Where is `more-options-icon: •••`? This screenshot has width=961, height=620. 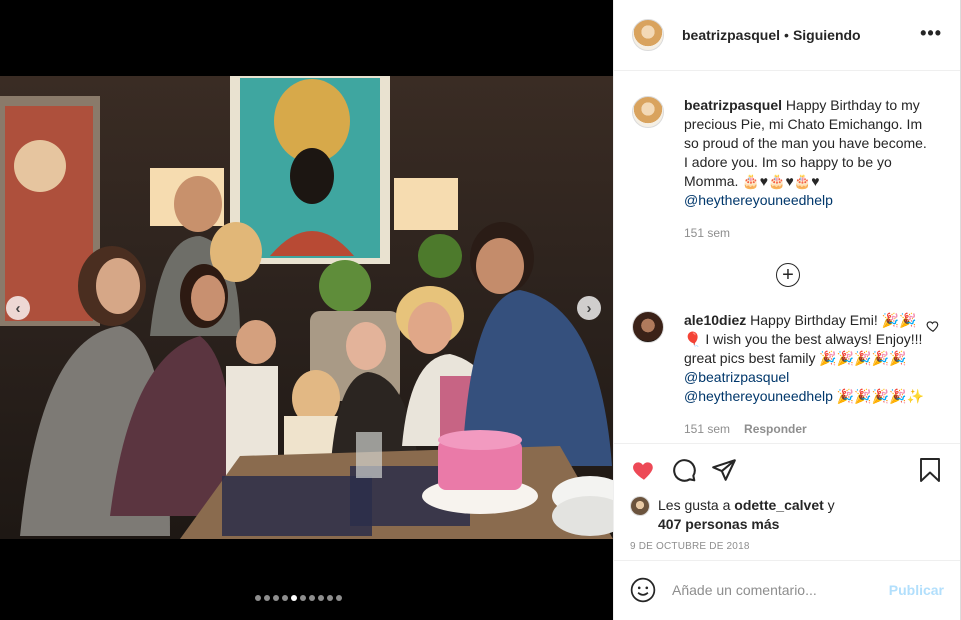
more-options-icon: ••• is located at coordinates (931, 33).